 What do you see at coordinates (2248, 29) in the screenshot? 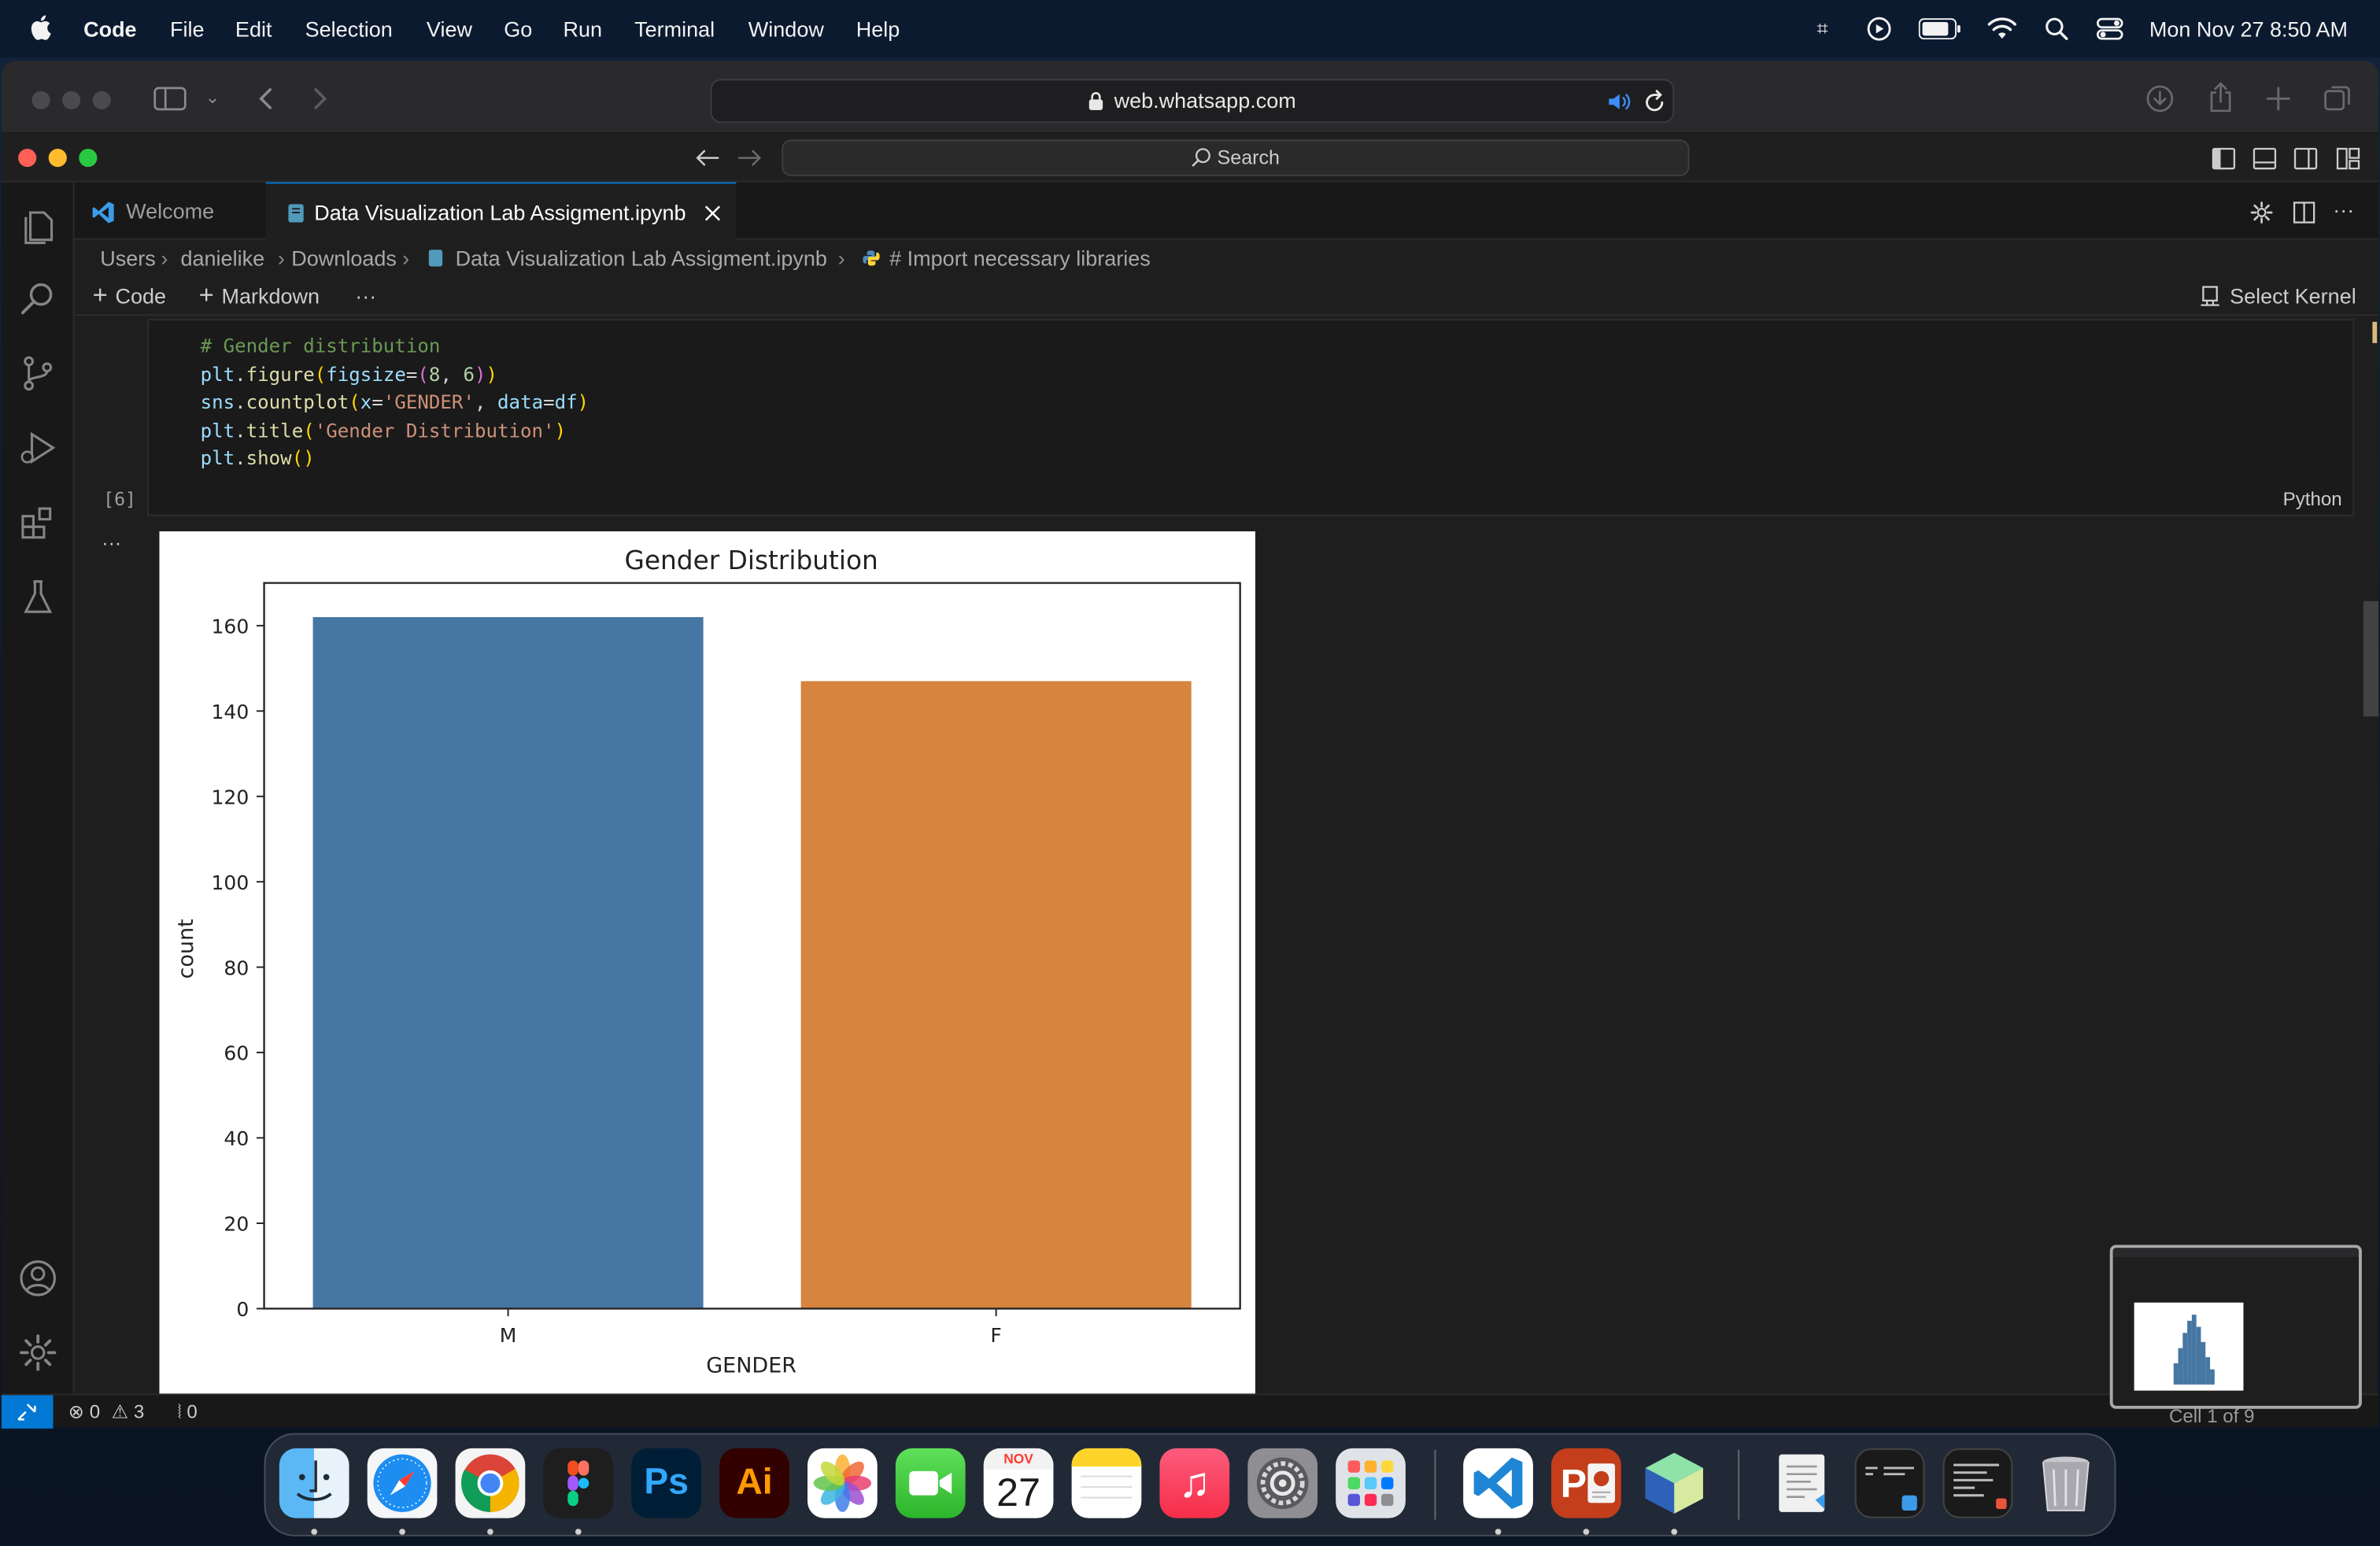
I see `menubar-clock: Mon Nov 27 8:50 AM` at bounding box center [2248, 29].